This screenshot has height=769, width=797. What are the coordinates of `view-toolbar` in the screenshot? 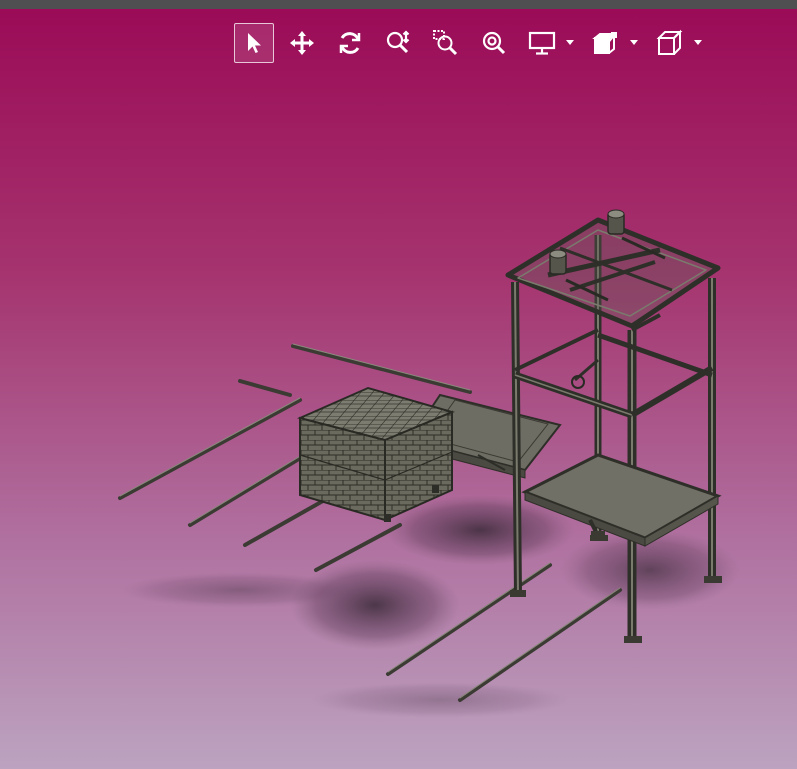 It's located at (474, 43).